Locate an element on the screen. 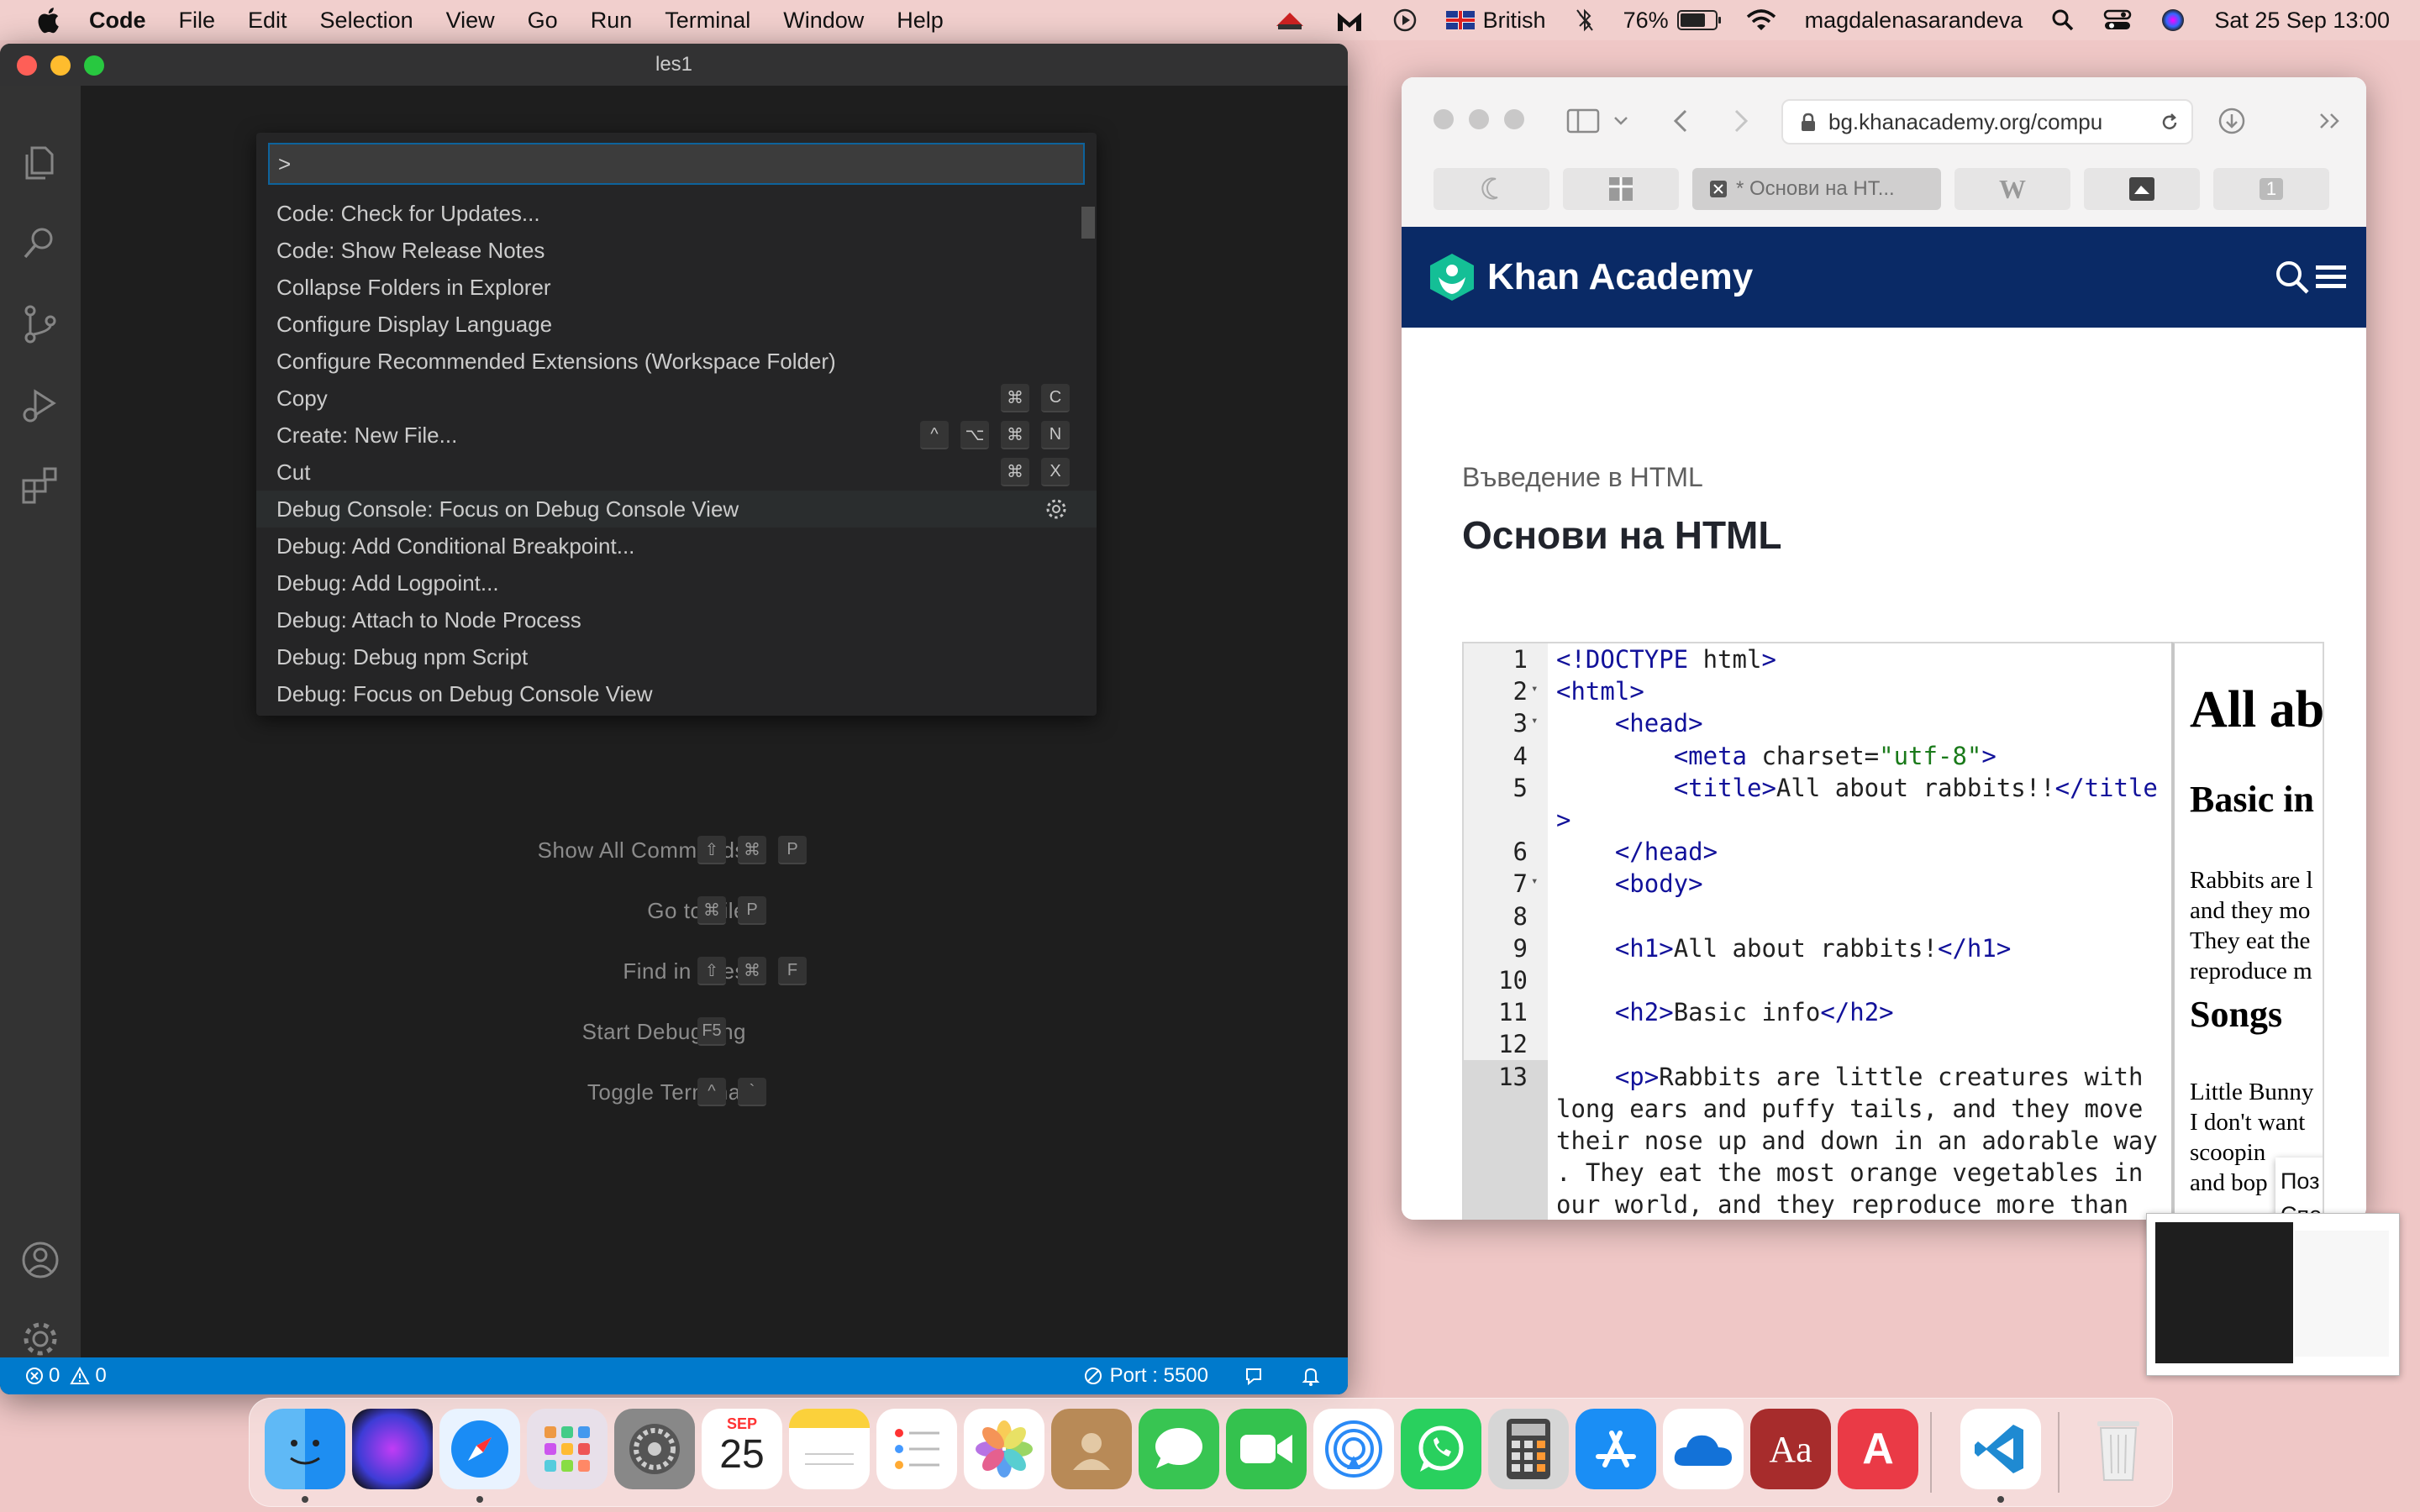 This screenshot has height=1512, width=2420. code-line: 1 <!DOCTYPE html> is located at coordinates (1817, 661).